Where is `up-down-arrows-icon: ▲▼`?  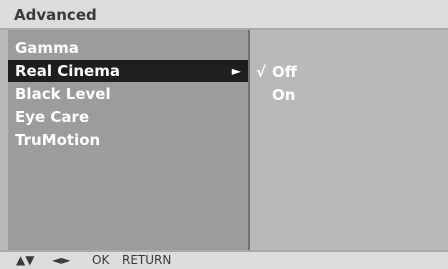 up-down-arrows-icon: ▲▼ is located at coordinates (25, 260).